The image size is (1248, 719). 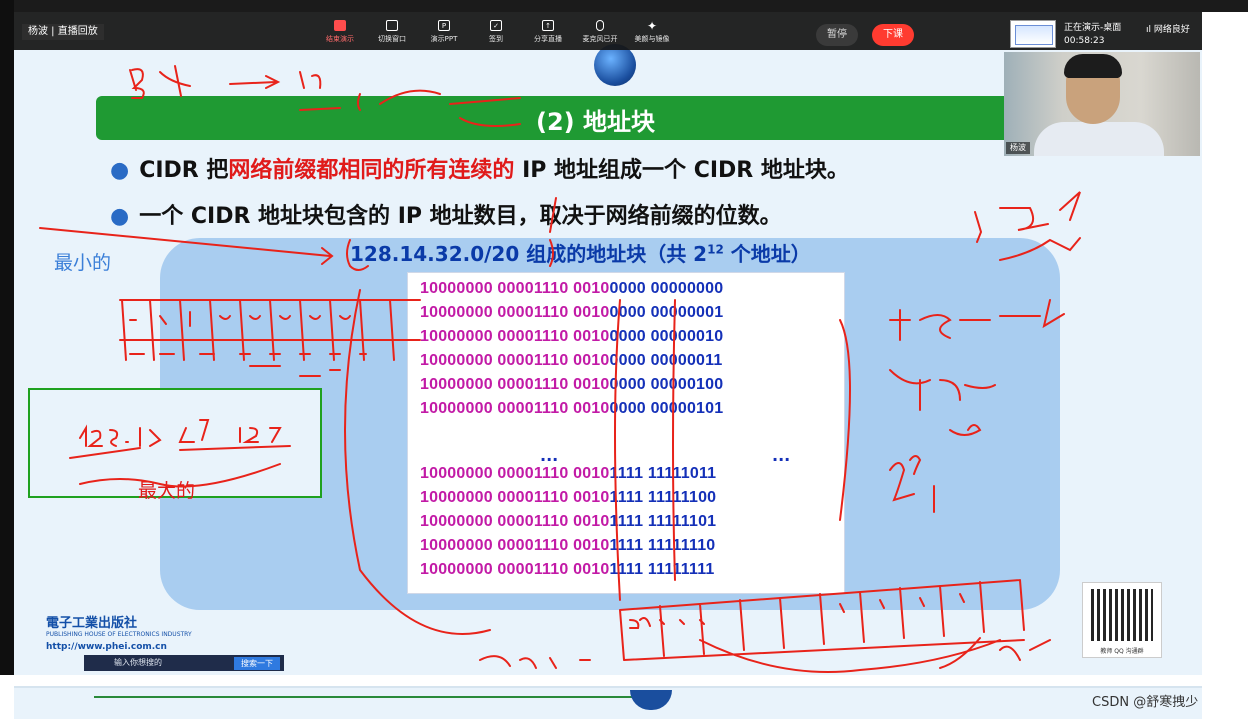 I want to click on beauty-mirror-button: ✦ 美颜与镜像, so click(x=652, y=32).